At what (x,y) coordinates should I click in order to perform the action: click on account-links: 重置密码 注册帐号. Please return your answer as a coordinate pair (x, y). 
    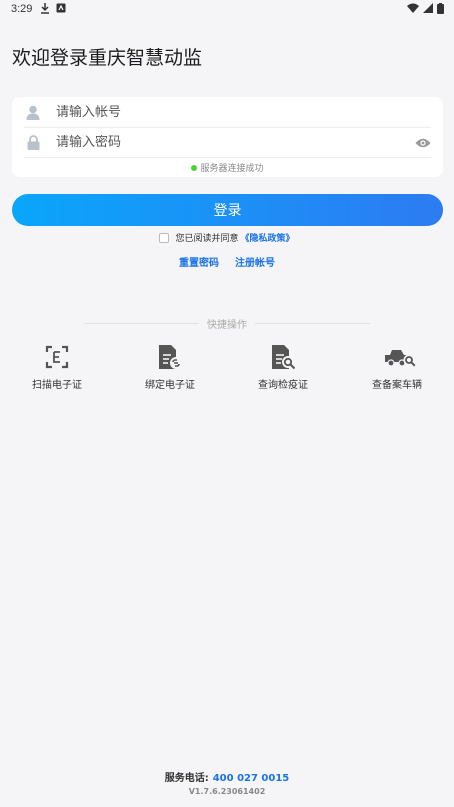
    Looking at the image, I should click on (227, 261).